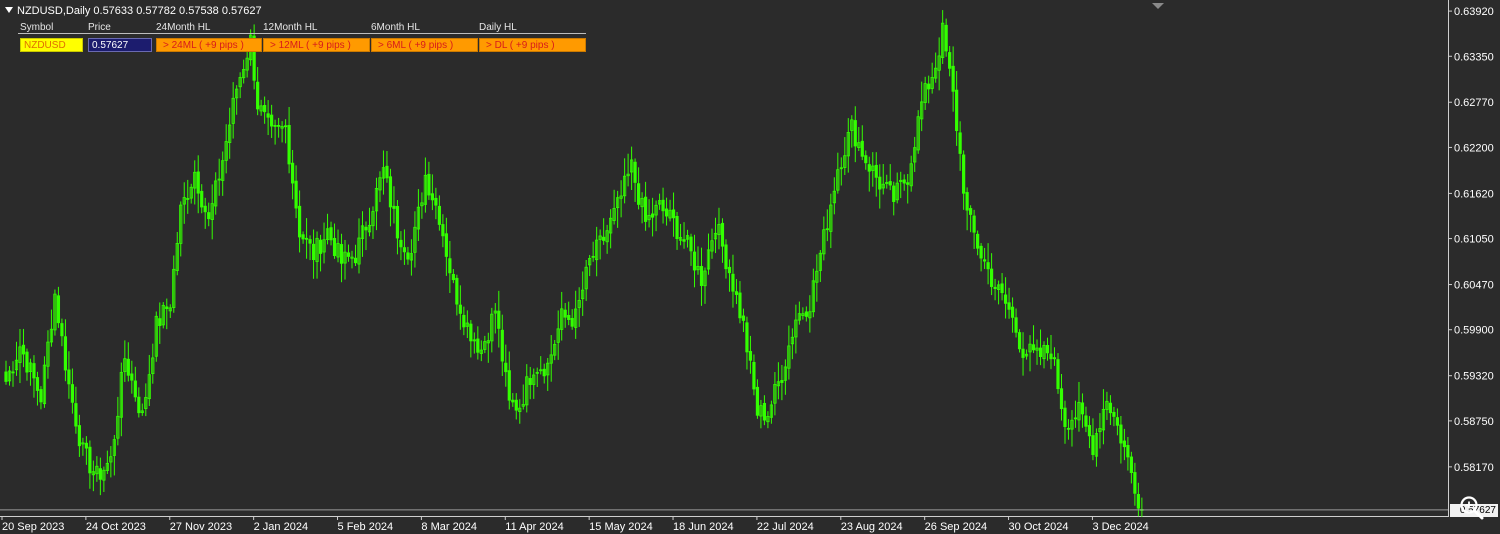 This screenshot has width=1500, height=534. Describe the element at coordinates (302, 33) in the screenshot. I see `header-divider` at that location.